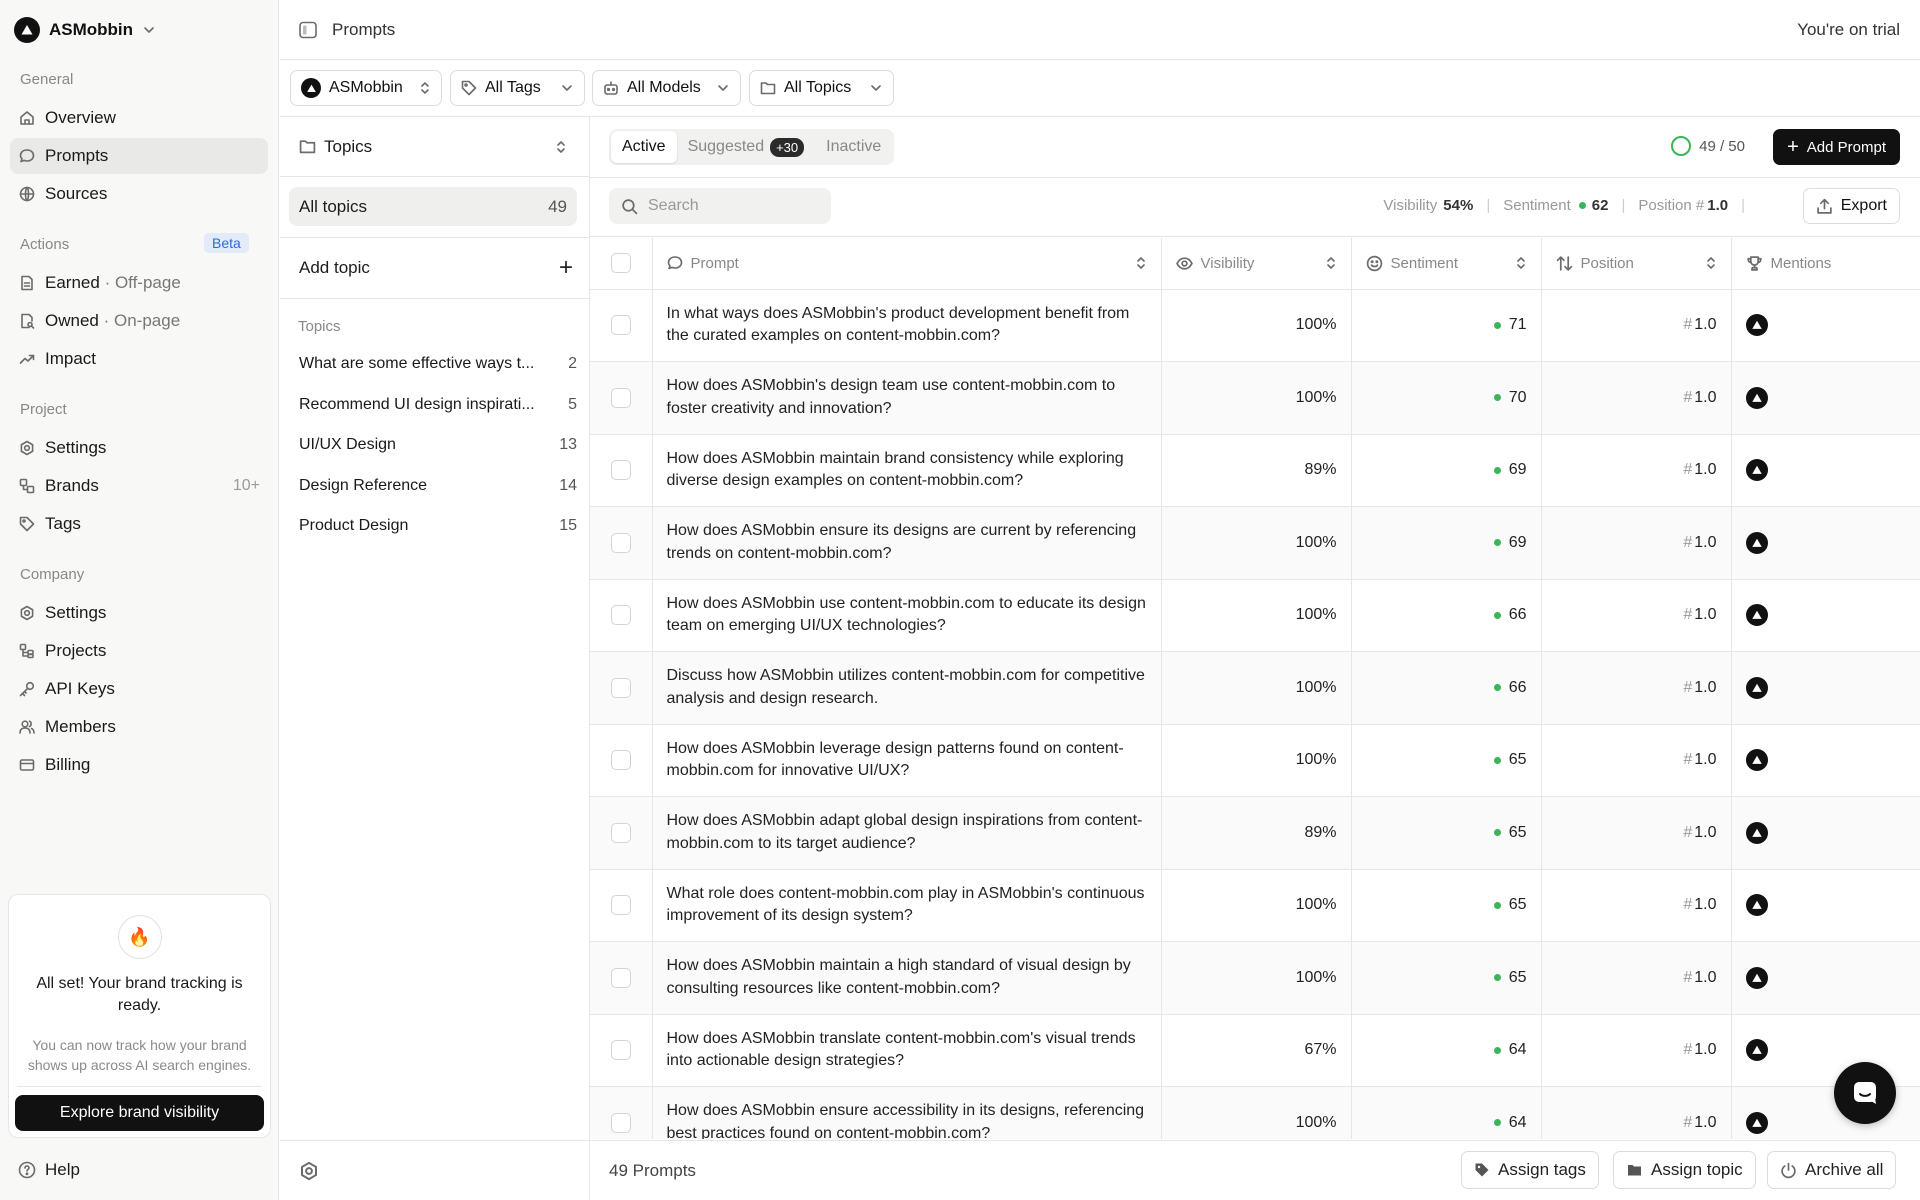  Describe the element at coordinates (27, 194) in the screenshot. I see `globe-icon` at that location.